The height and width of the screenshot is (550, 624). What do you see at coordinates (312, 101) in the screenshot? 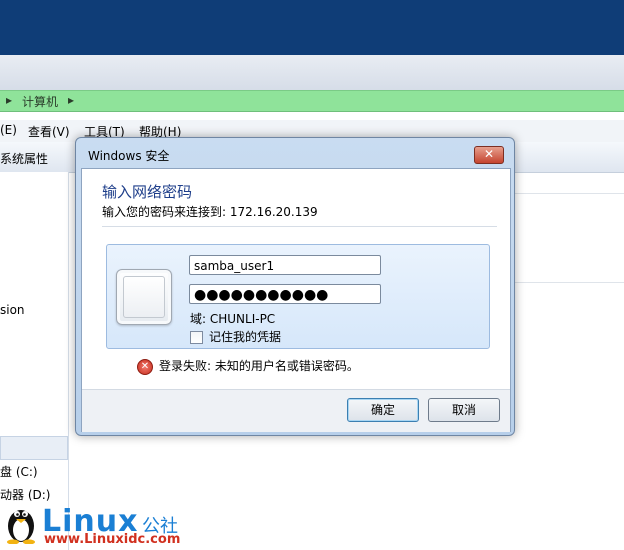
I see `address-bar: ▸ 计算机 ▸` at bounding box center [312, 101].